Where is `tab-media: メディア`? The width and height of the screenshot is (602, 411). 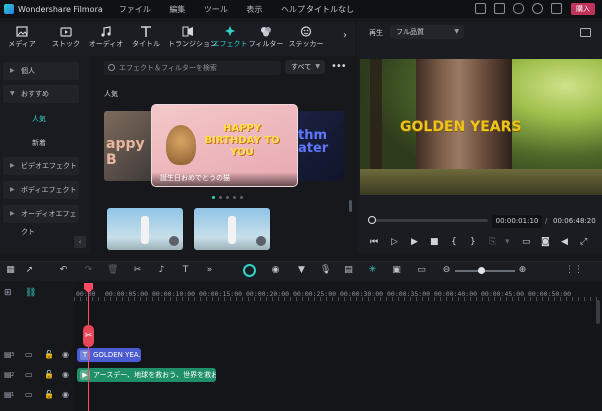
tab-media: メディア is located at coordinates (22, 39).